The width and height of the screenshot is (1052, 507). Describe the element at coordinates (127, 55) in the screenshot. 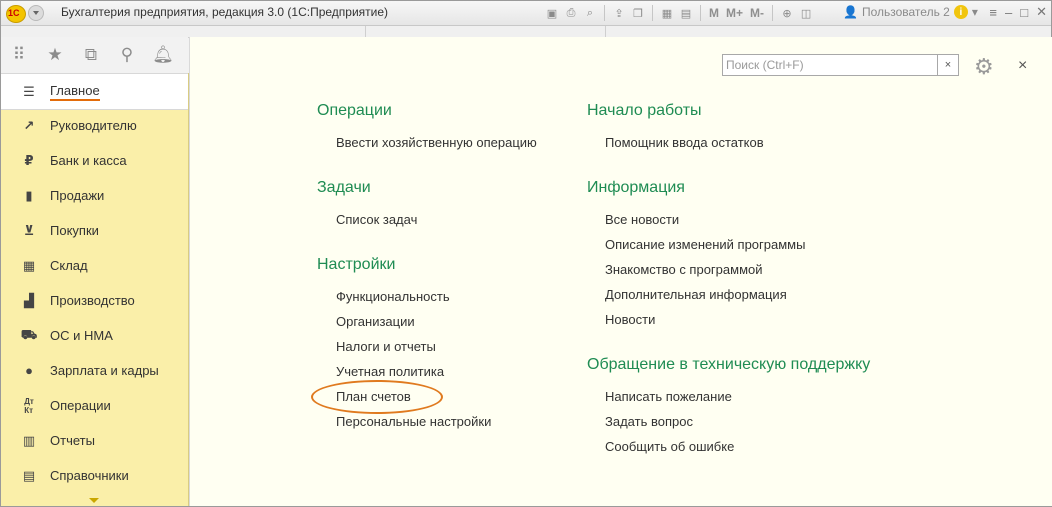

I see `search-icon: ⚲` at that location.